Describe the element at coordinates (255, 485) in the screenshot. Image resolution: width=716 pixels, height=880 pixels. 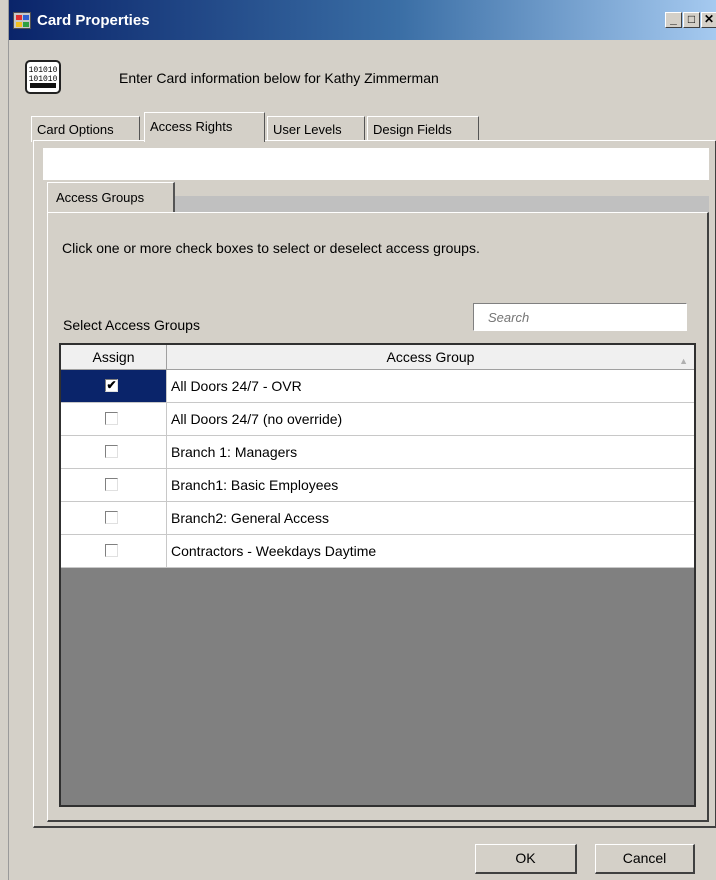
I see `access-group-cell: Branch1: Basic Employees` at that location.